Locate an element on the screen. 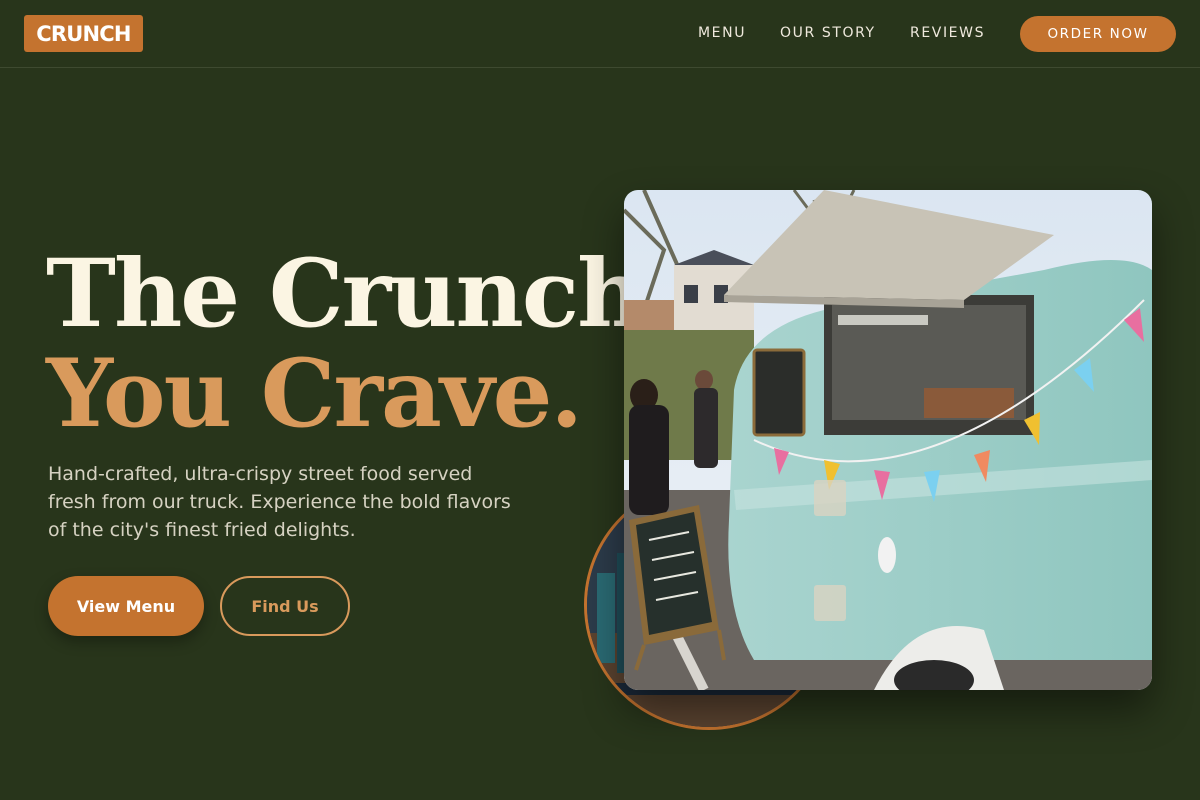 Image resolution: width=1200 pixels, height=800 pixels. nav-link-our-story: OUR STORY is located at coordinates (828, 34).